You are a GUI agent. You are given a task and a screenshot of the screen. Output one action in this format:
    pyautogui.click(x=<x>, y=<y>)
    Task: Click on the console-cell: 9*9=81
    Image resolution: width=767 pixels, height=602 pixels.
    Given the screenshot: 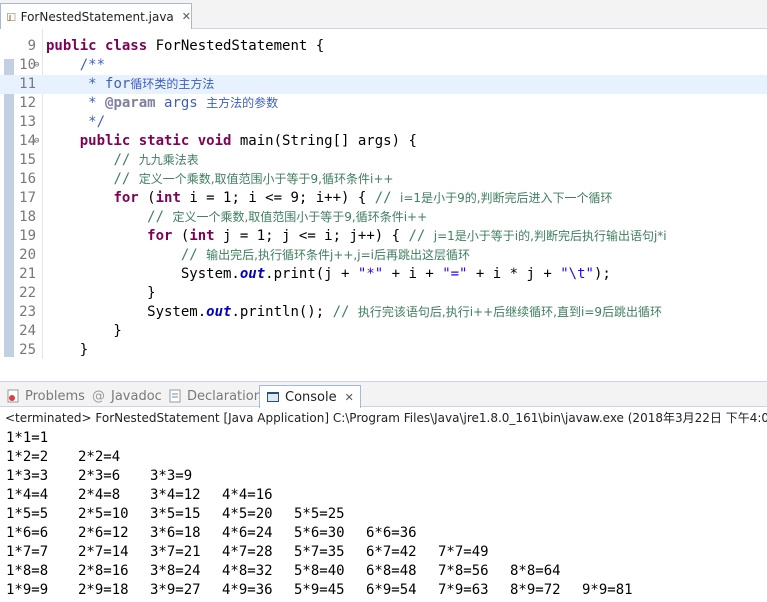 What is the action you would take?
    pyautogui.click(x=607, y=590)
    